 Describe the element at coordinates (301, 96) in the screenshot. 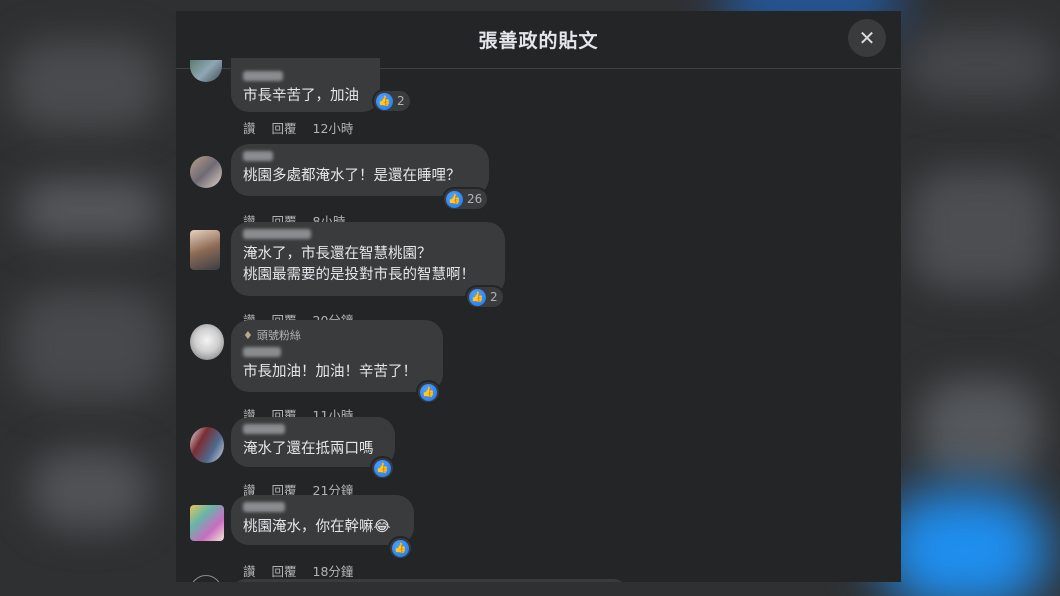

I see `comment-text: 市長辛苦了，加油` at that location.